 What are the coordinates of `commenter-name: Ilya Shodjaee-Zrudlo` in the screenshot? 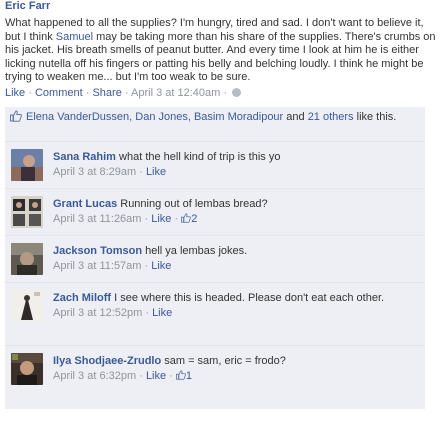 It's located at (107, 361).